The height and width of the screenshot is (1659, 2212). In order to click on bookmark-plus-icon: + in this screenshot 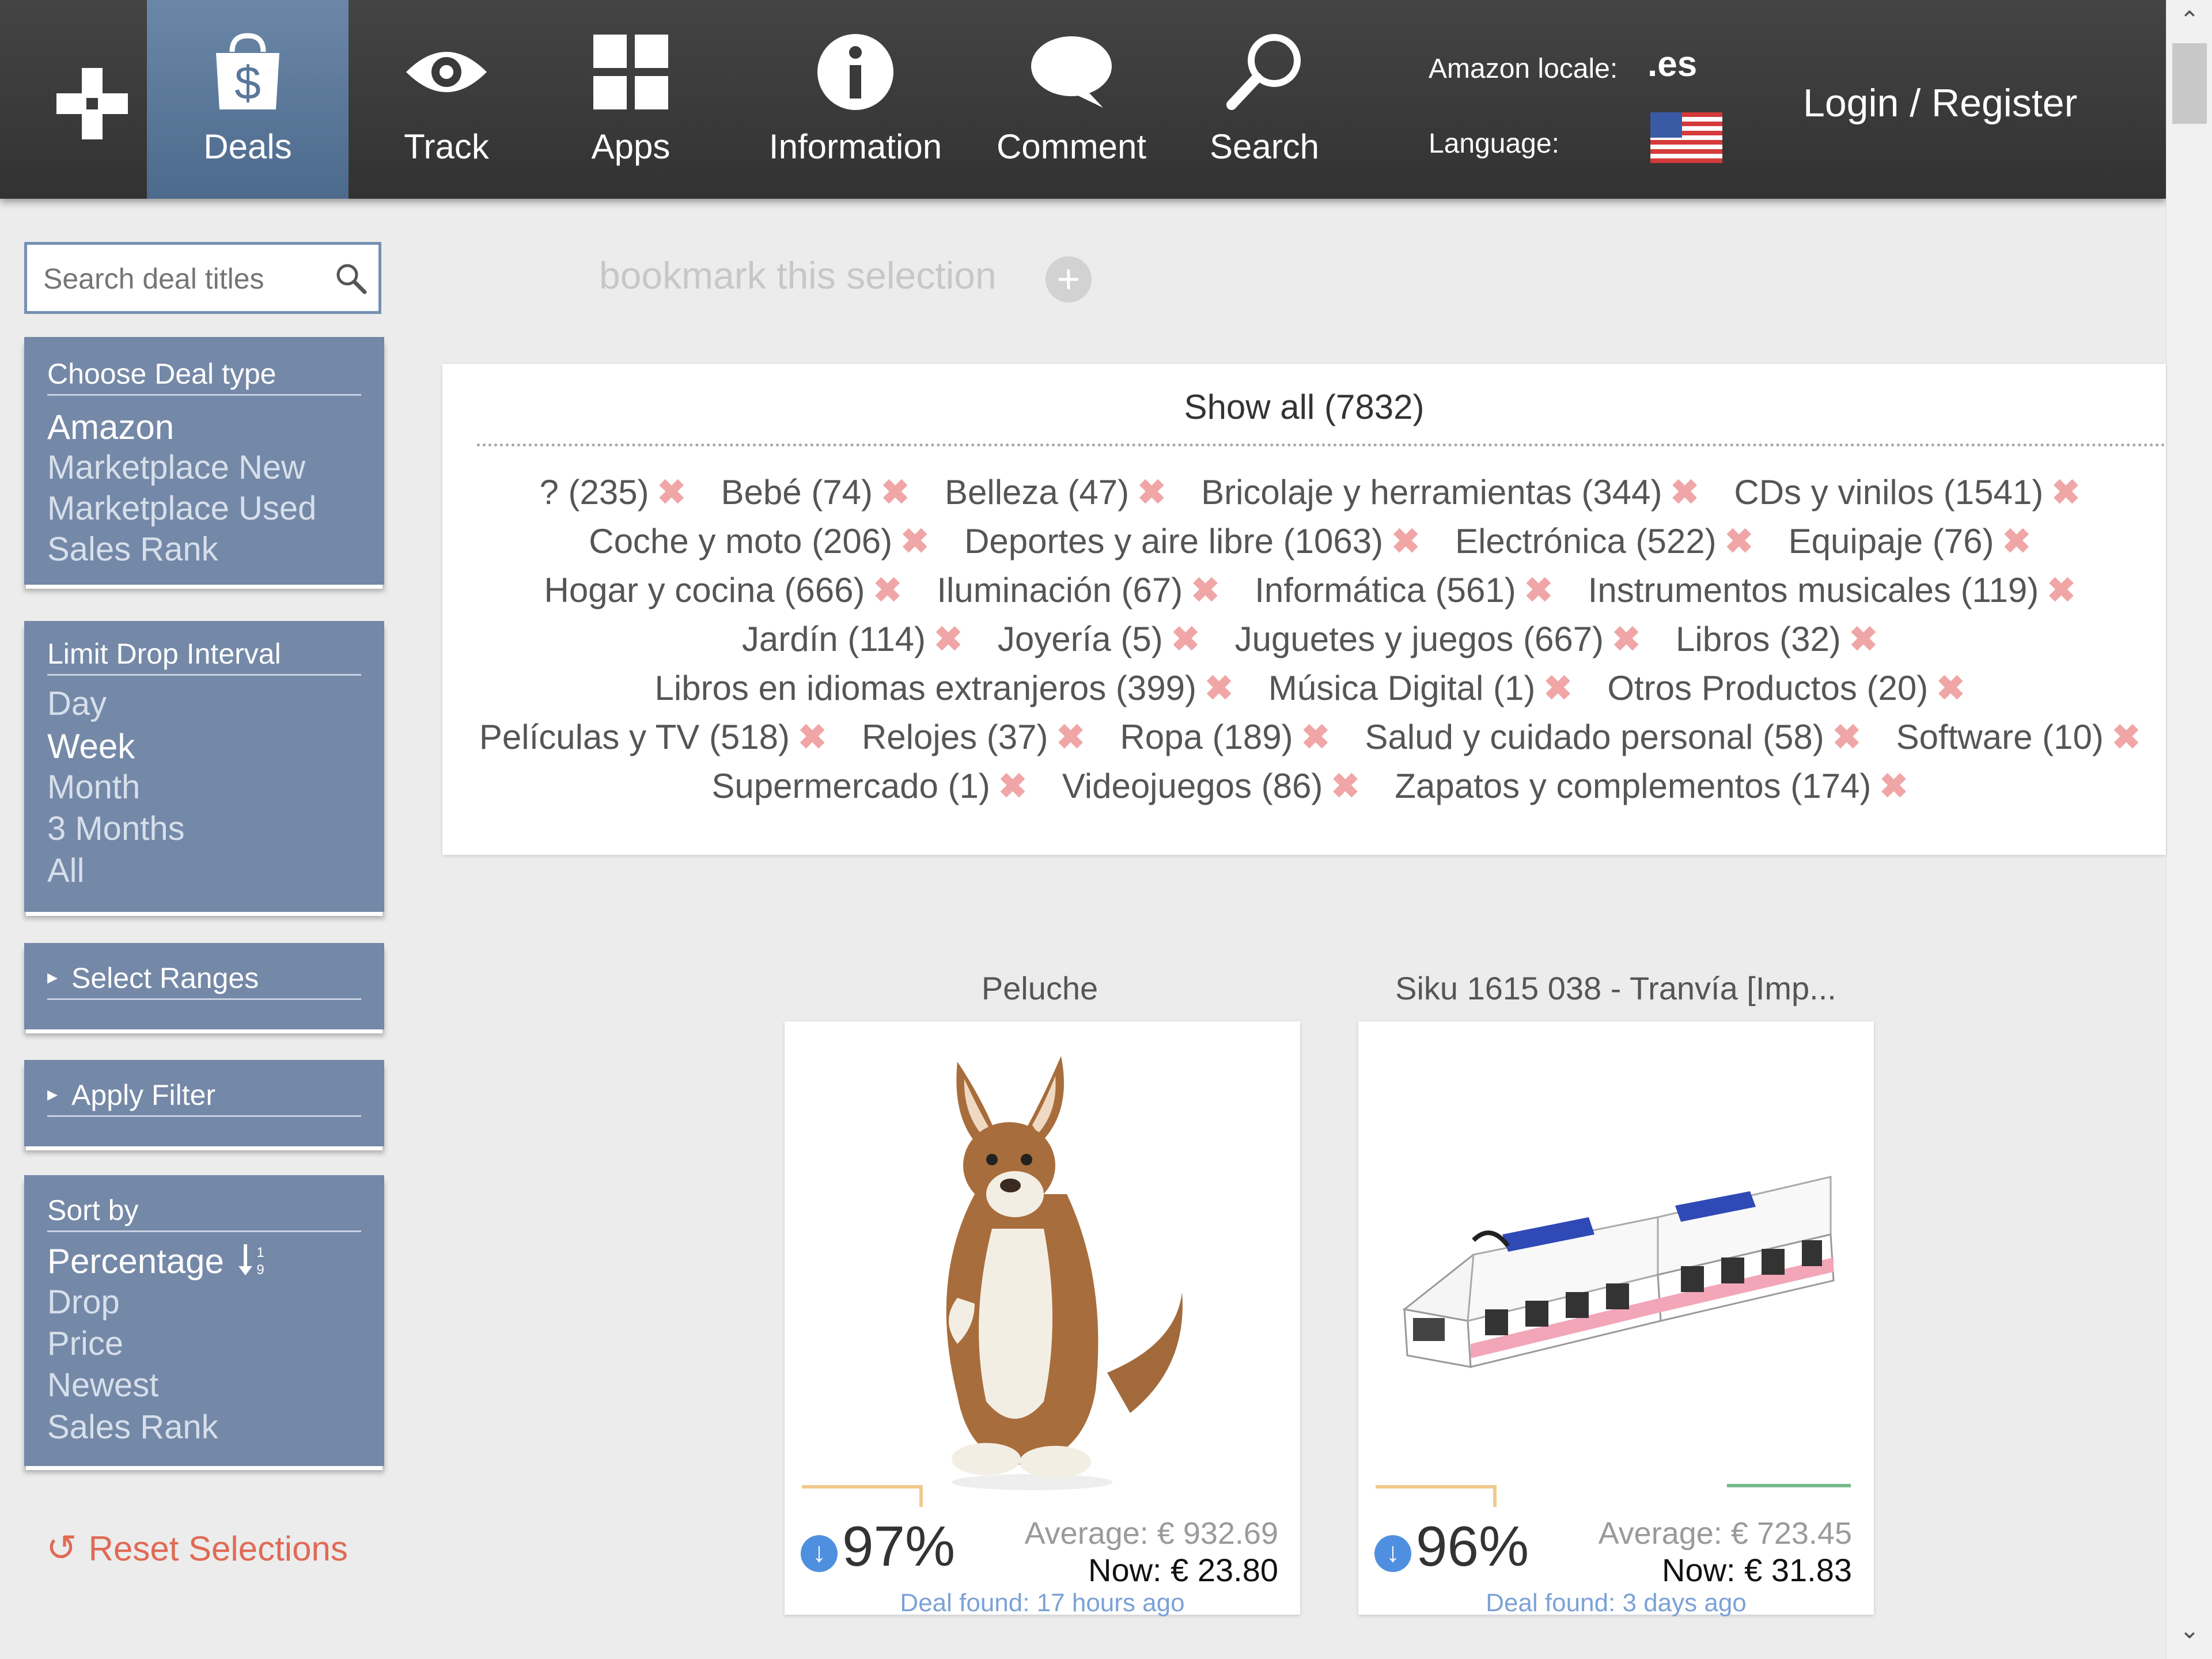, I will do `click(1069, 279)`.